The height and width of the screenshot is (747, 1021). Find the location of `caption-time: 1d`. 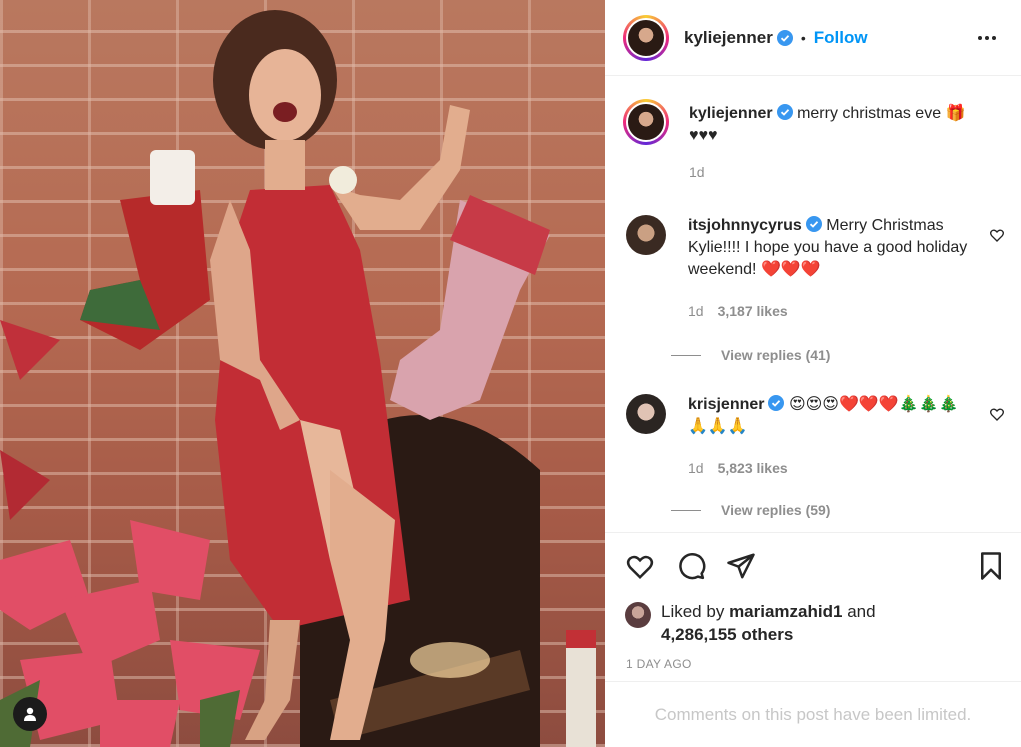

caption-time: 1d is located at coordinates (697, 172).